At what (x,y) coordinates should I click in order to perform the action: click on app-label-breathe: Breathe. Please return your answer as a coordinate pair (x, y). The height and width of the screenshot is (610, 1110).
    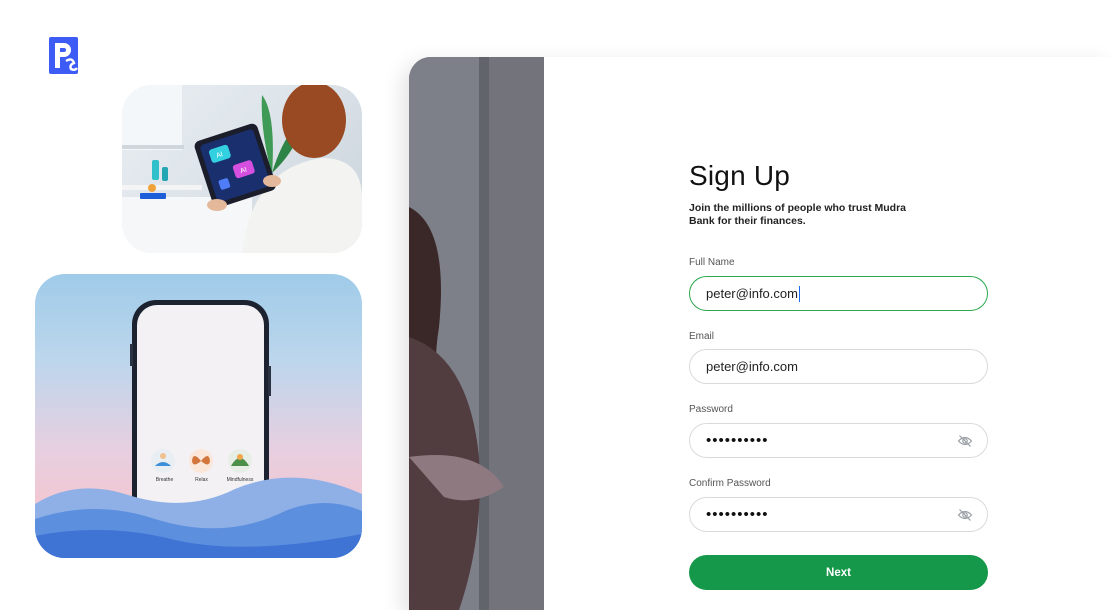
    Looking at the image, I should click on (164, 480).